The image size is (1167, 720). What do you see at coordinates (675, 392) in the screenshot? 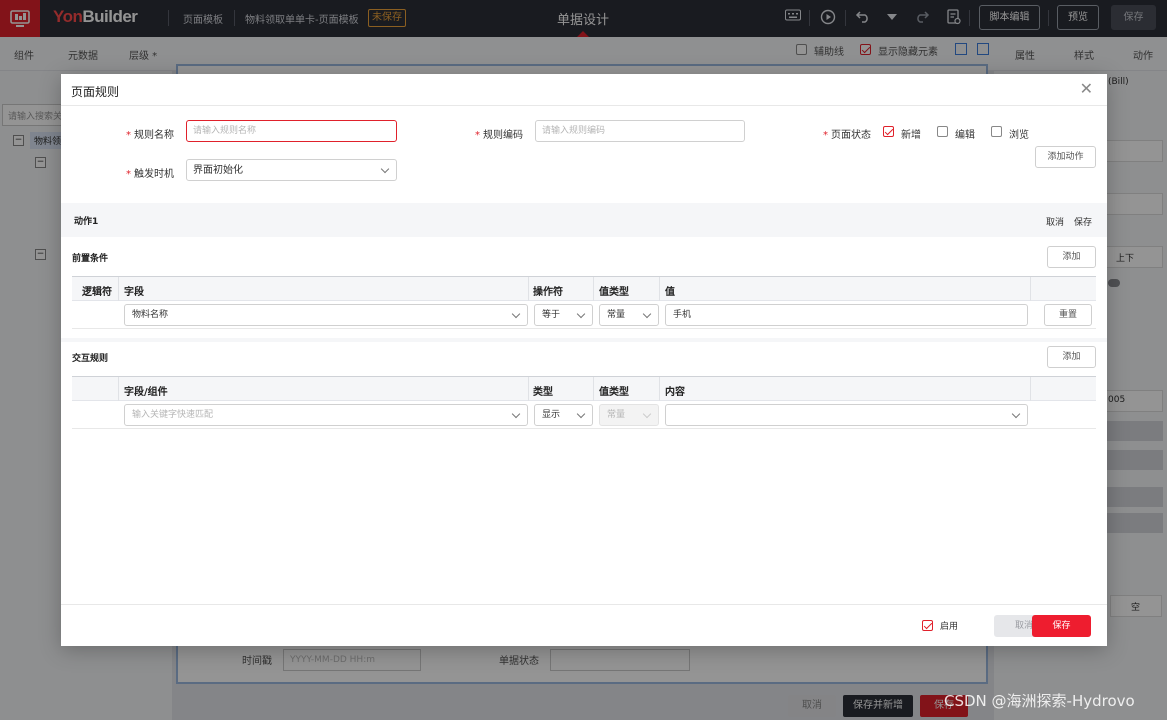
I see `col-content: 内容` at bounding box center [675, 392].